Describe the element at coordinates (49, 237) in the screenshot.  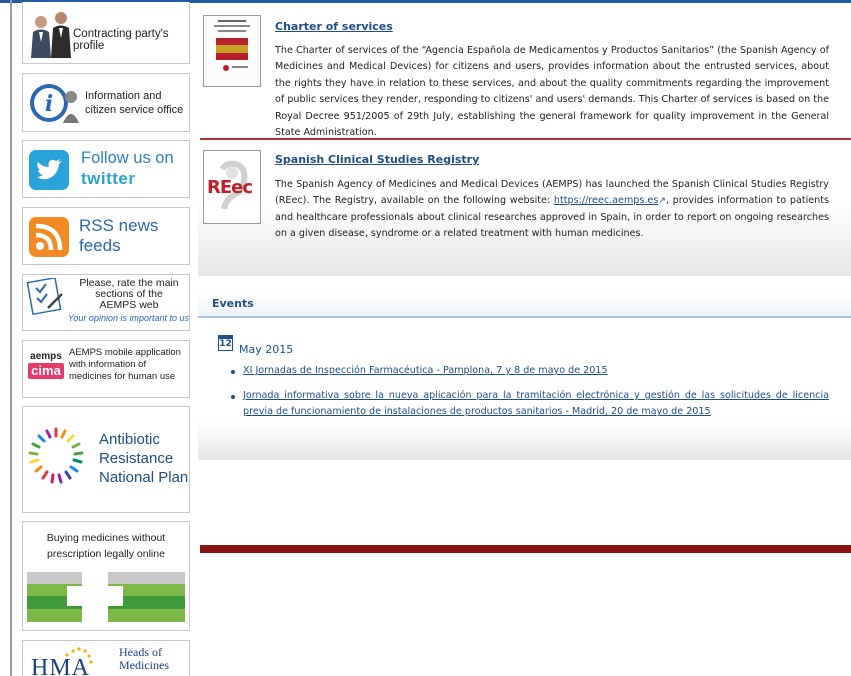
I see `rss-icon` at that location.